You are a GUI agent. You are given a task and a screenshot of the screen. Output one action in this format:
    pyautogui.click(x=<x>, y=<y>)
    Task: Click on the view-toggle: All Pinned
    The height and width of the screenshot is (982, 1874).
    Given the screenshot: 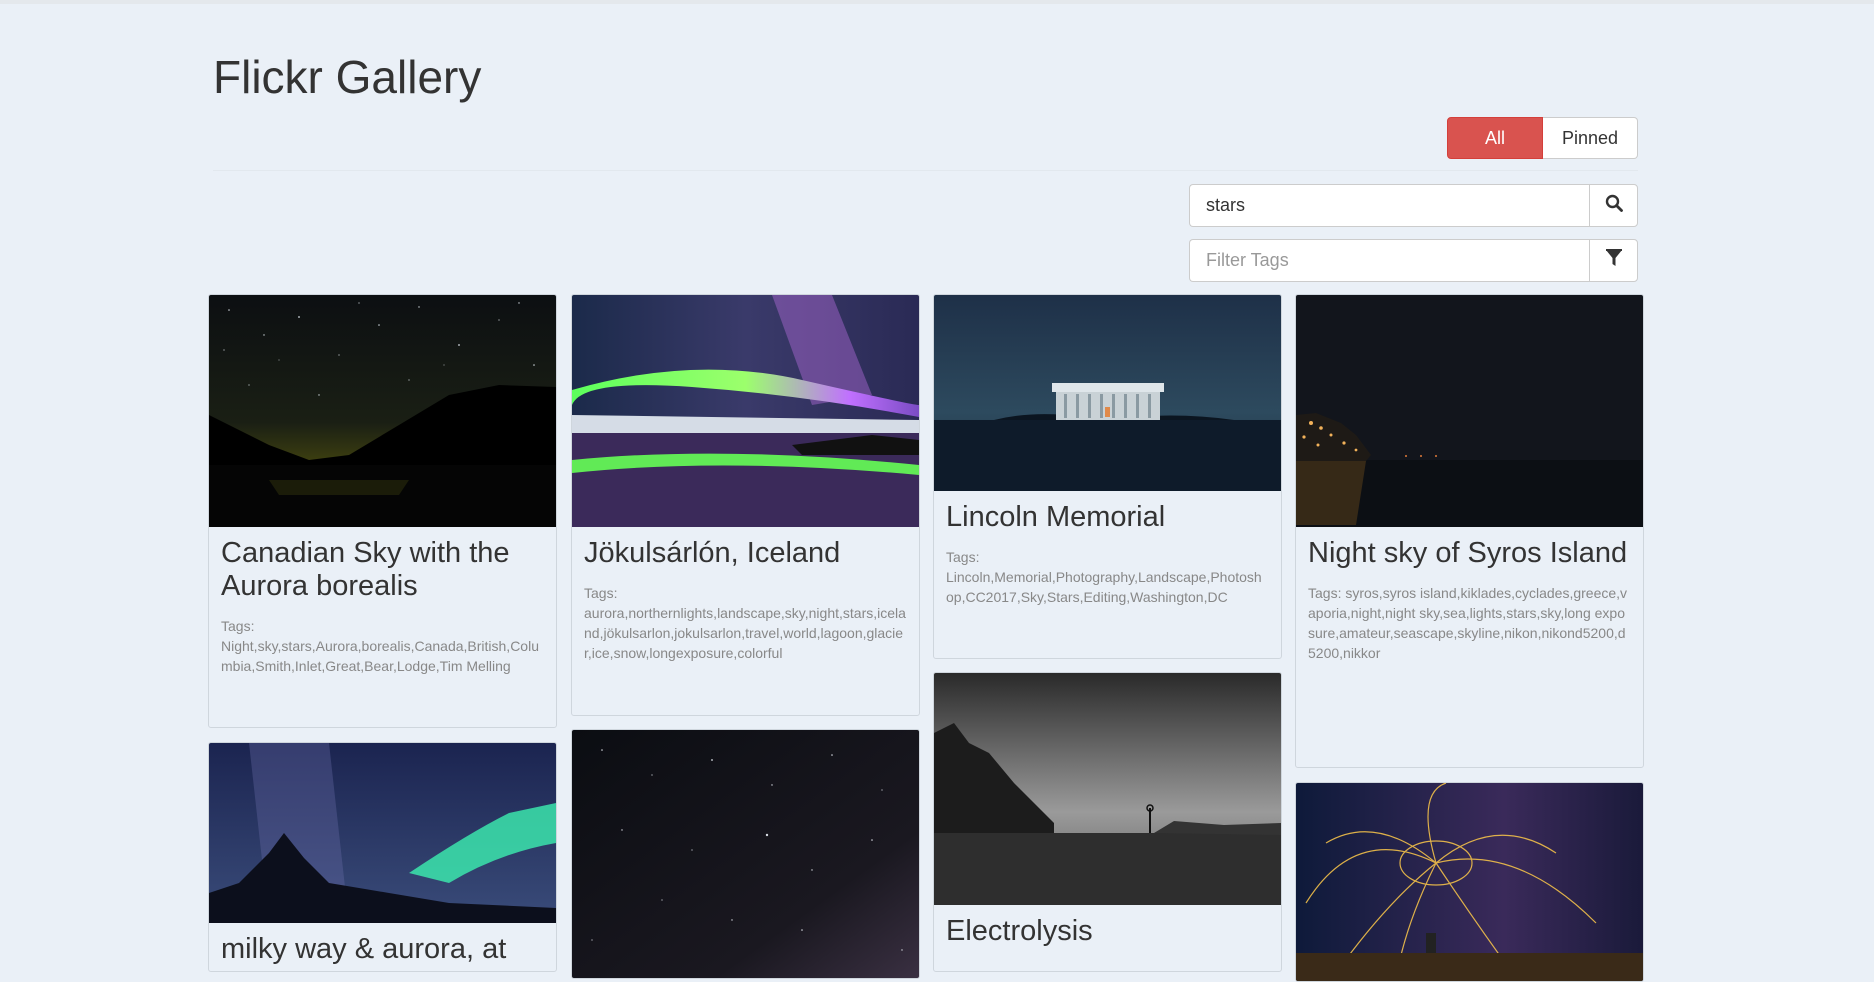 What is the action you would take?
    pyautogui.click(x=1542, y=138)
    